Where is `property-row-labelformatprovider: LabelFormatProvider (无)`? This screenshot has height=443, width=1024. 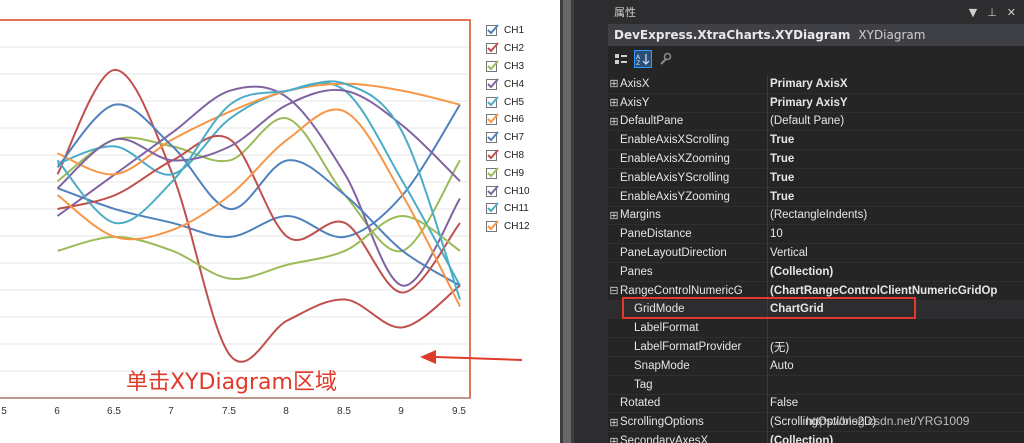
property-row-labelformatprovider: LabelFormatProvider (无) is located at coordinates (816, 347).